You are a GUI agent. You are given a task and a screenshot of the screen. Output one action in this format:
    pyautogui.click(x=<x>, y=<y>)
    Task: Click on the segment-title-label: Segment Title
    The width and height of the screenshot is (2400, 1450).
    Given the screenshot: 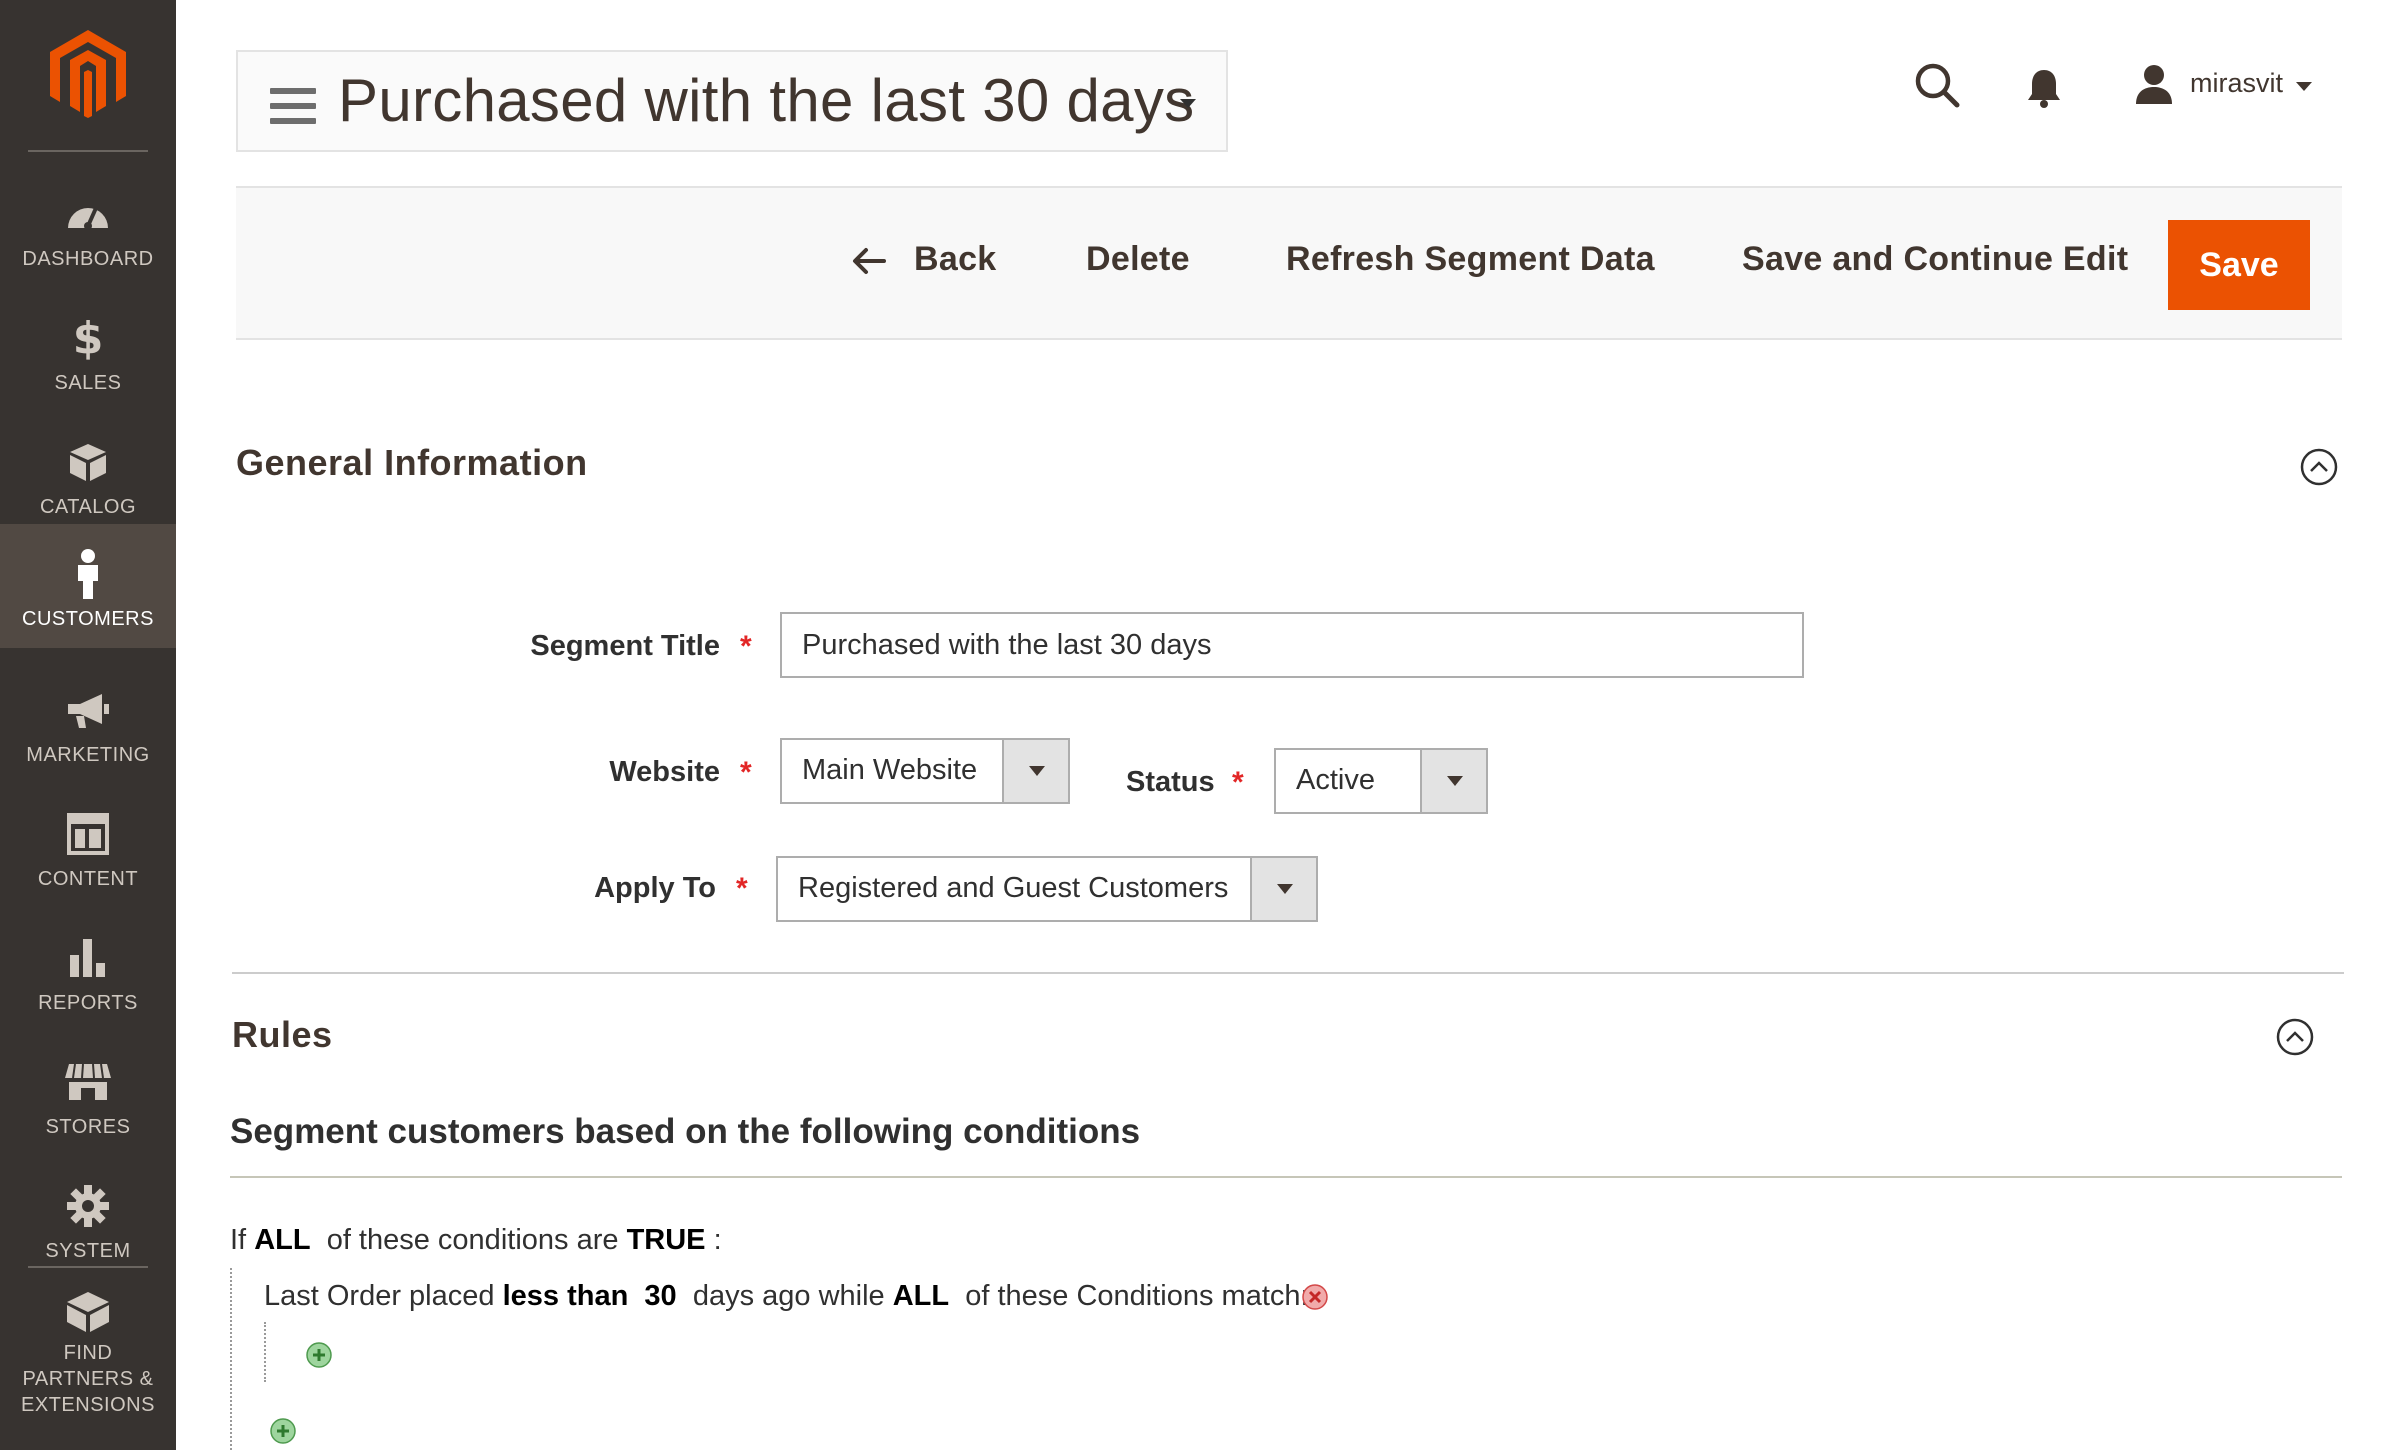 What is the action you would take?
    pyautogui.click(x=625, y=646)
    